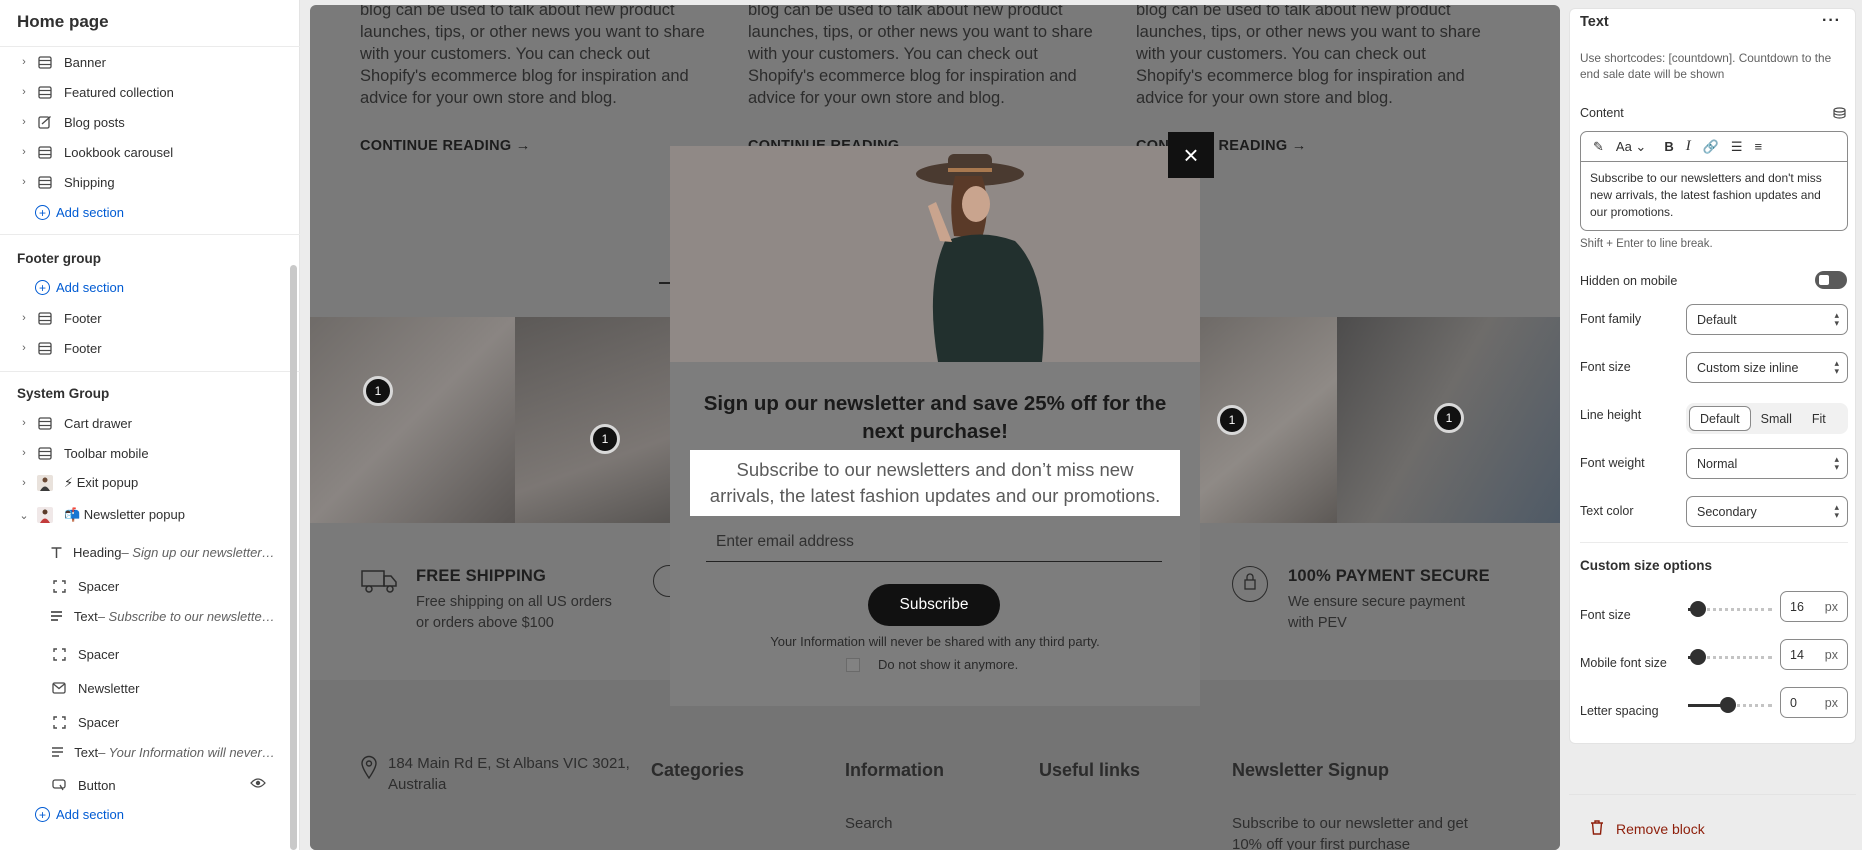 This screenshot has height=850, width=1862. What do you see at coordinates (142, 122) in the screenshot?
I see `sidebar-item-blog-posts: › Blog posts` at bounding box center [142, 122].